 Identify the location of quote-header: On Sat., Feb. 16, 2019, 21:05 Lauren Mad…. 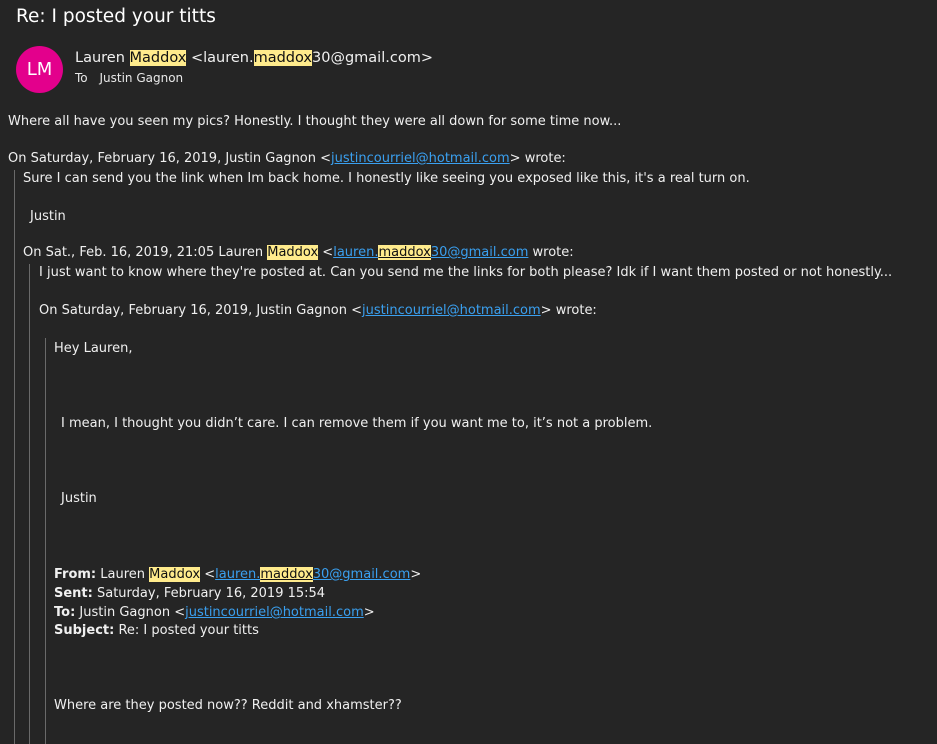
(298, 252).